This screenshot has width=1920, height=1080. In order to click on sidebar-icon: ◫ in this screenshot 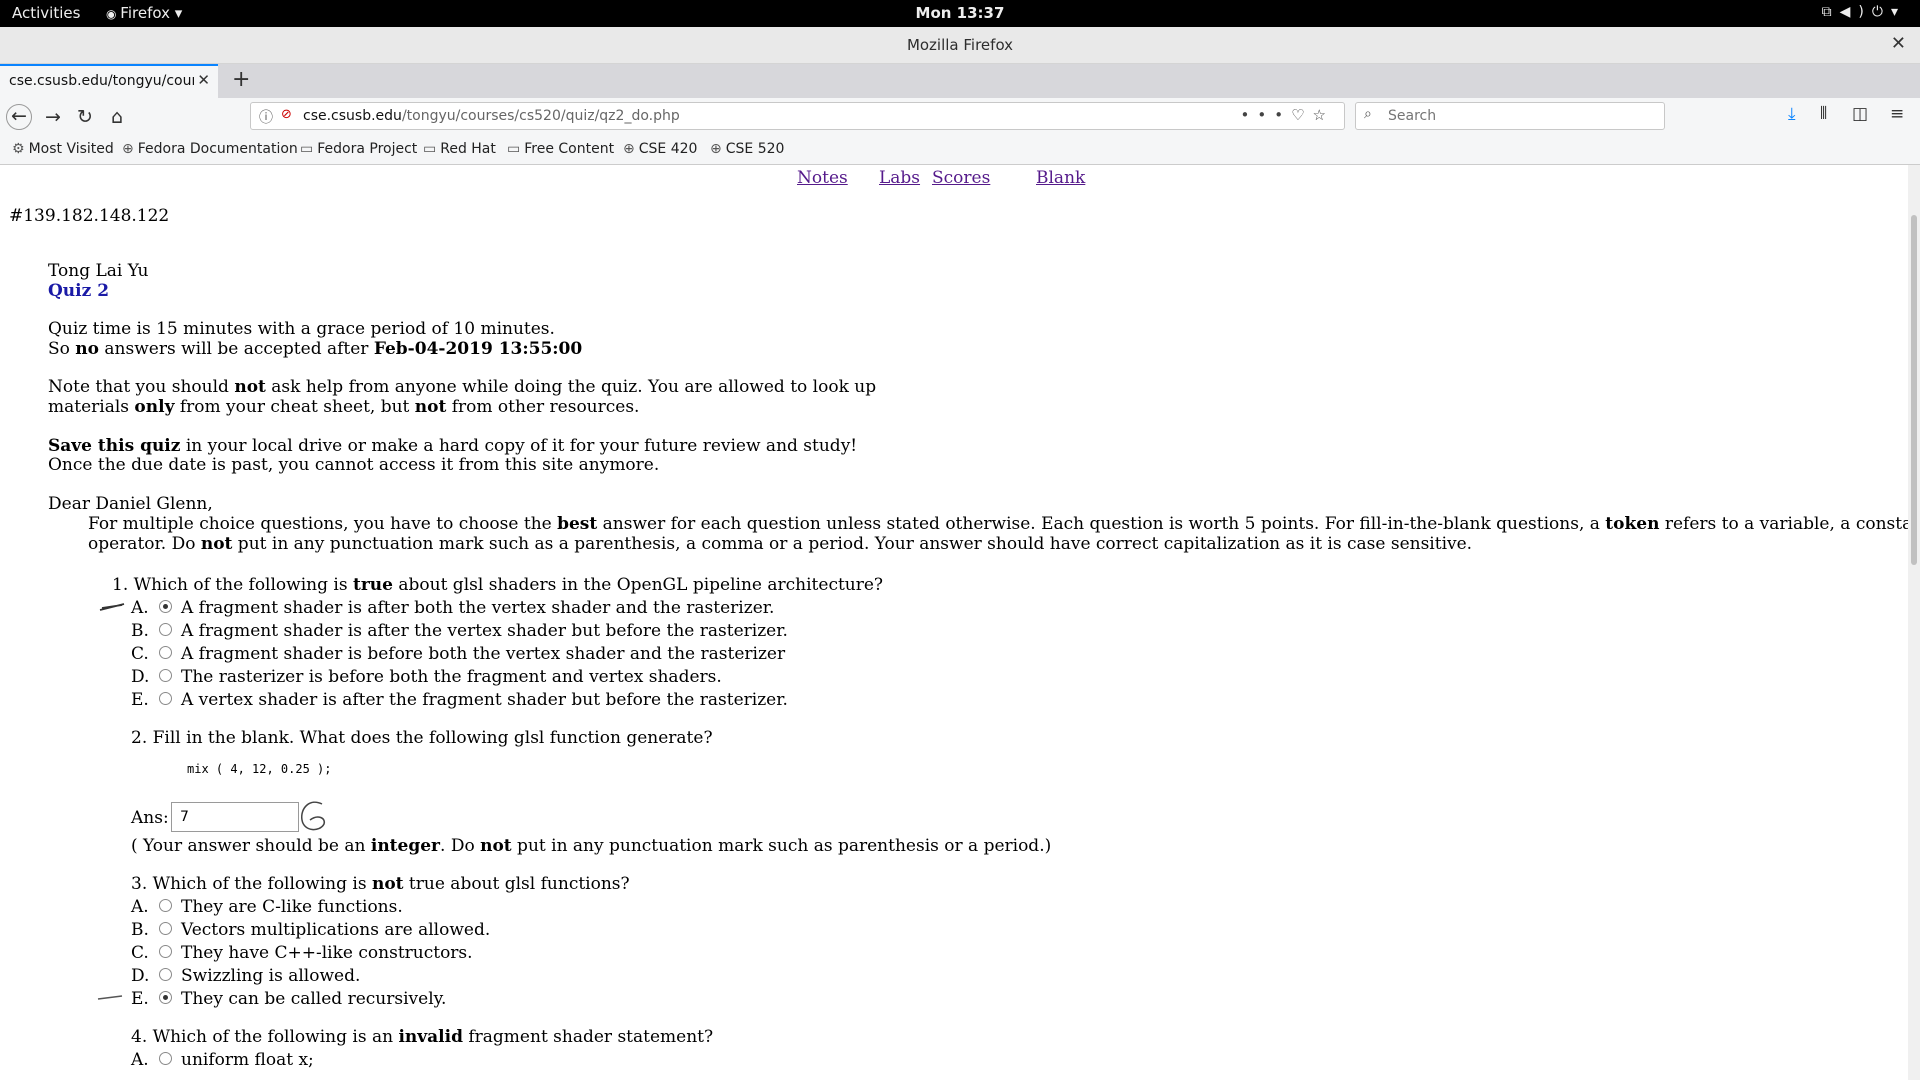, I will do `click(1860, 114)`.